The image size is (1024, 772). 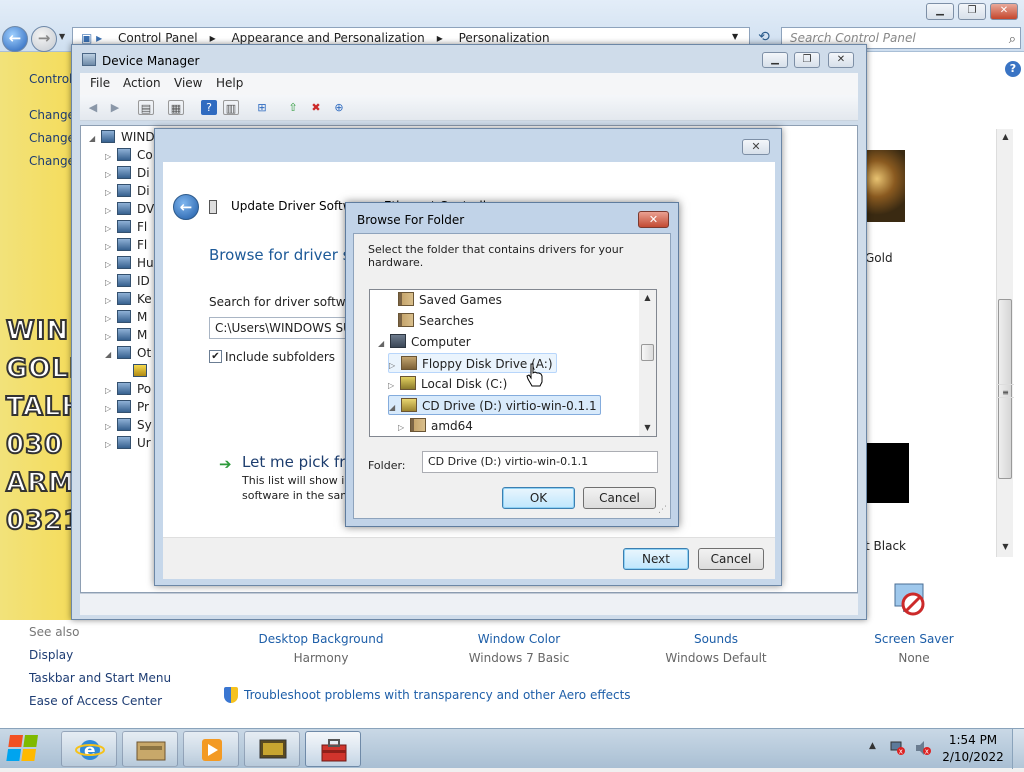 What do you see at coordinates (647, 363) in the screenshot?
I see `folder-tree-scrollbar: ▲ ▼` at bounding box center [647, 363].